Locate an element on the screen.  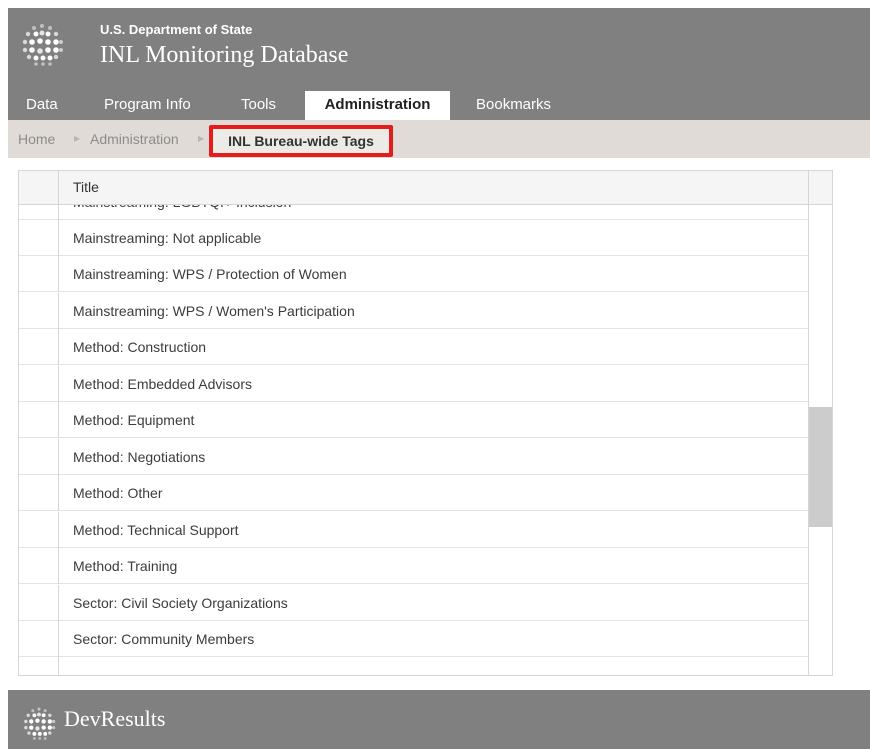
table-row: Method: Technical Support is located at coordinates (413, 530).